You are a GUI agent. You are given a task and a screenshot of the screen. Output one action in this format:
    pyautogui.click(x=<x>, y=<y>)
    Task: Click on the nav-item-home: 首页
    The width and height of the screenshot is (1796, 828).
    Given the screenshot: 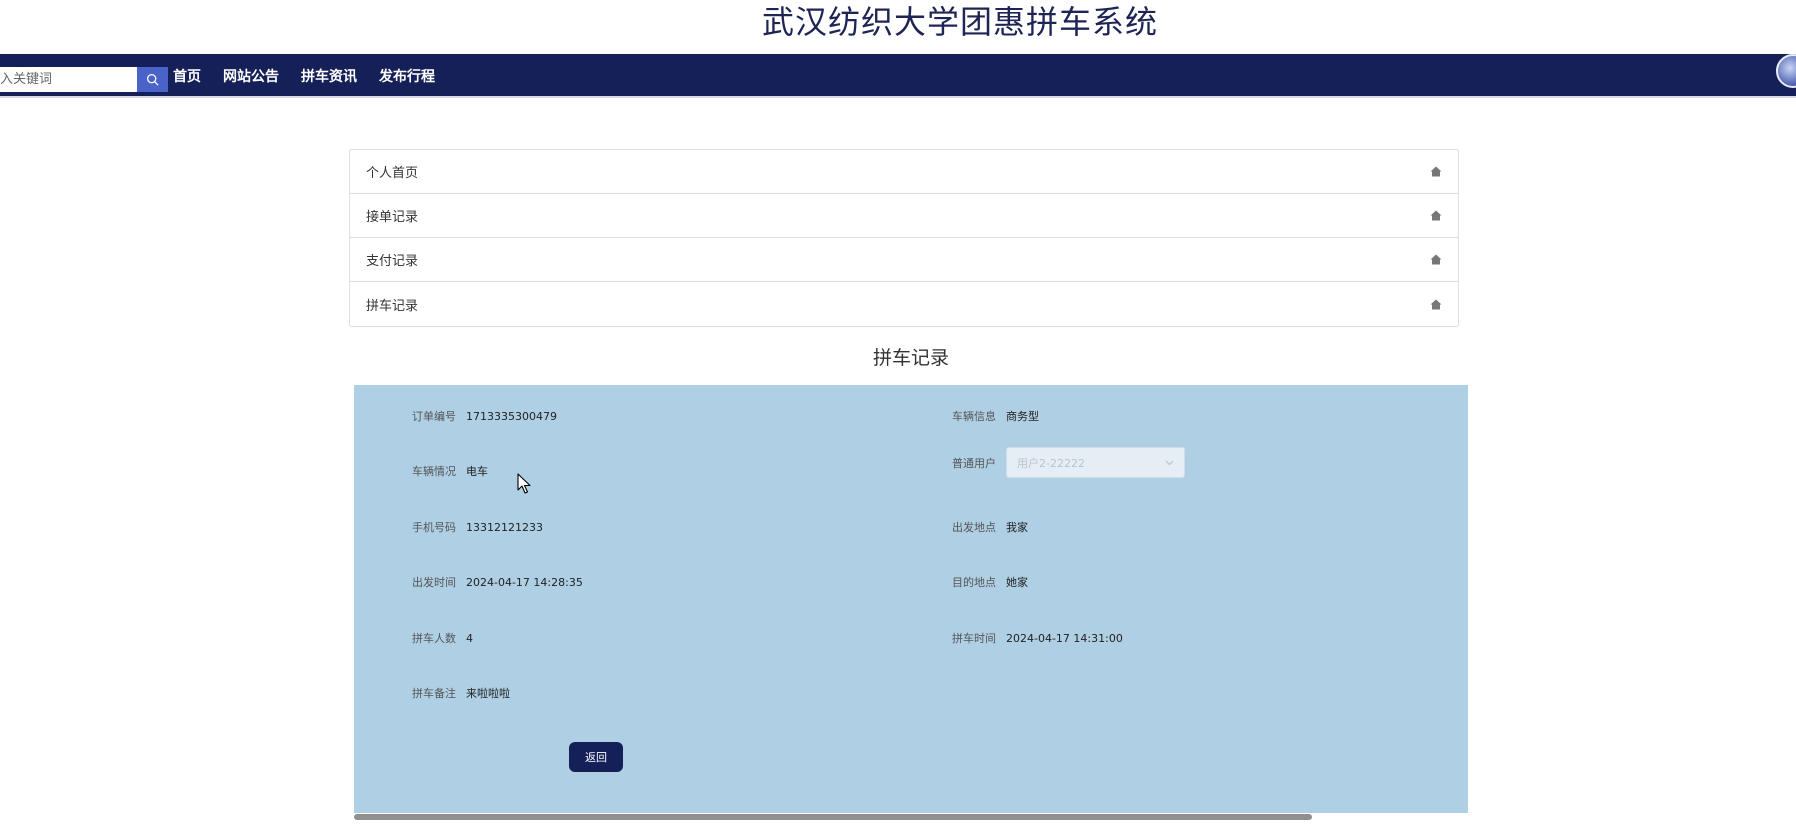 What is the action you would take?
    pyautogui.click(x=187, y=76)
    